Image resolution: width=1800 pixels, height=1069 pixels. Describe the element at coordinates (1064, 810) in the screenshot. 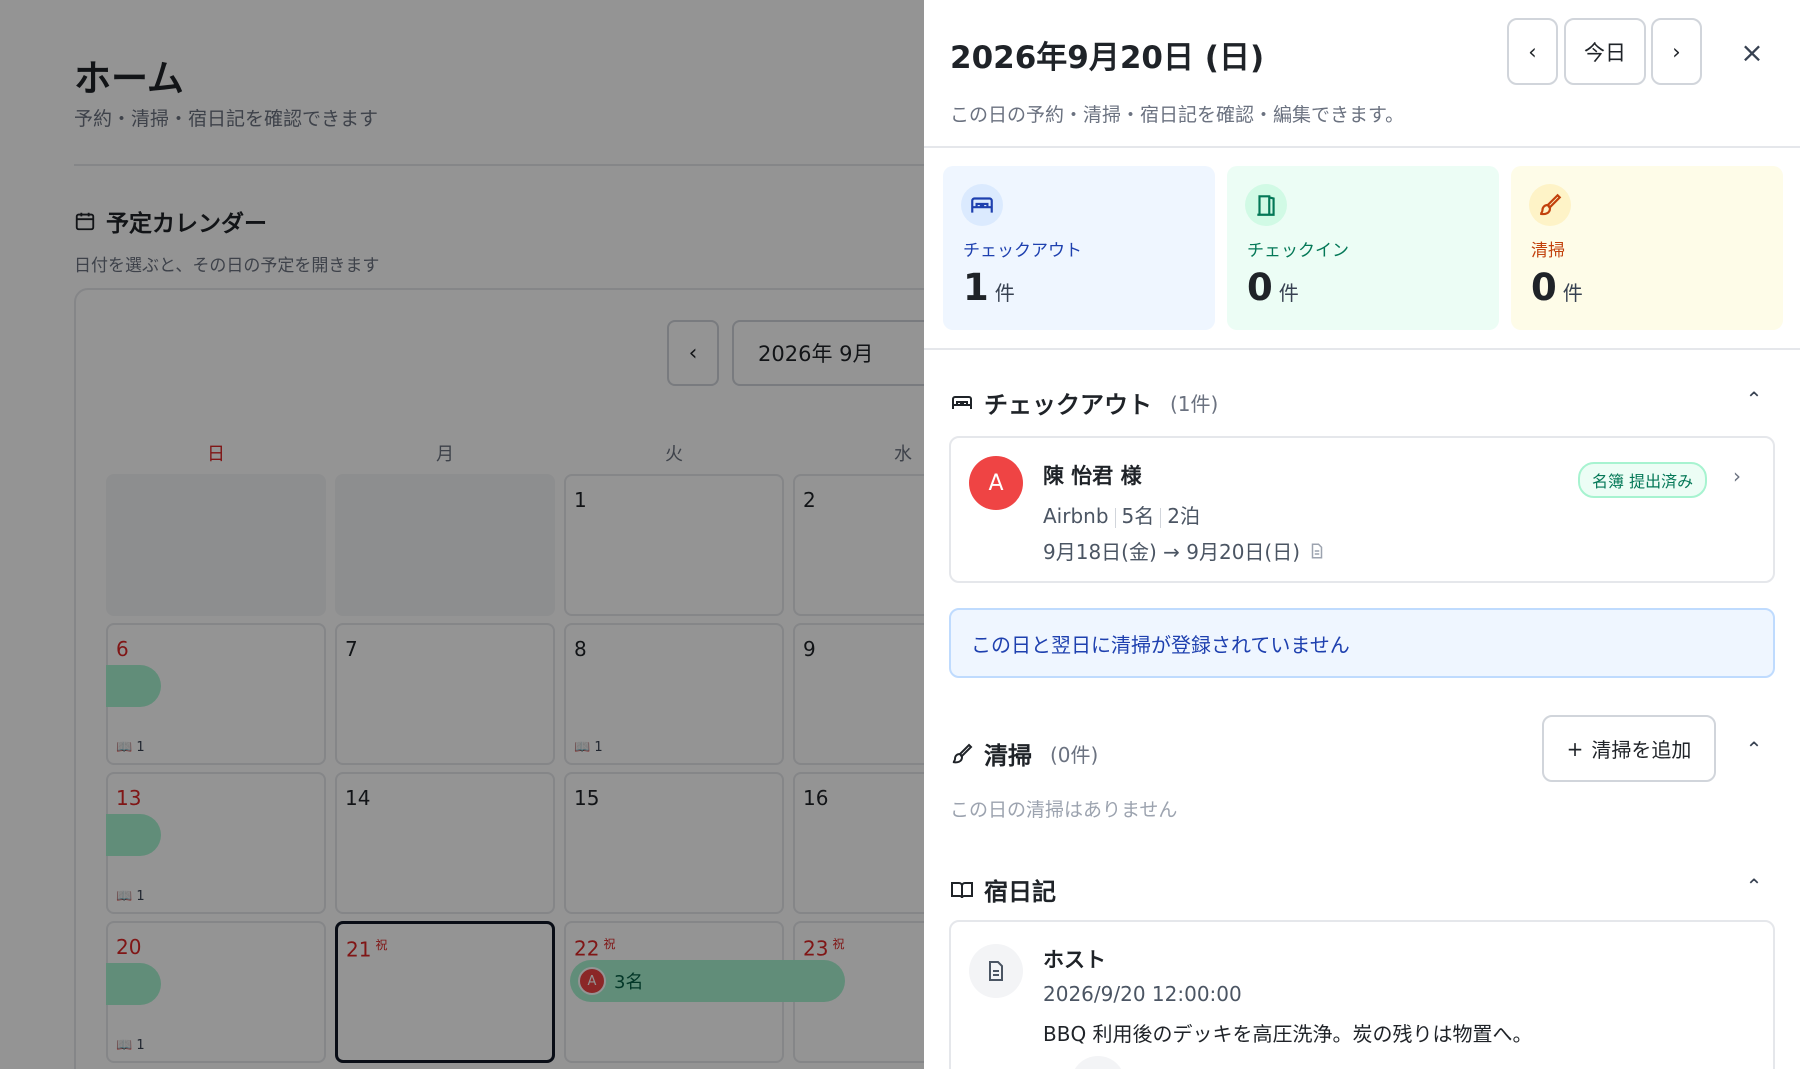

I see `cleaning-empty-message: この日の清掃はありません` at that location.